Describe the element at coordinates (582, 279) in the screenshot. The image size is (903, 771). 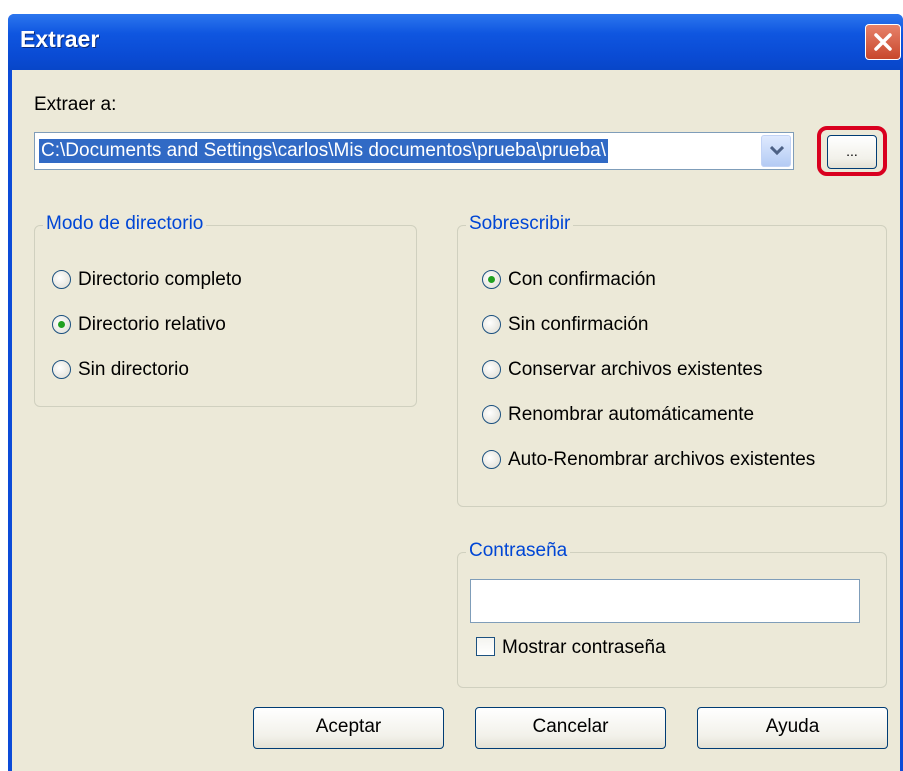
I see `radio-label: Con confirmación` at that location.